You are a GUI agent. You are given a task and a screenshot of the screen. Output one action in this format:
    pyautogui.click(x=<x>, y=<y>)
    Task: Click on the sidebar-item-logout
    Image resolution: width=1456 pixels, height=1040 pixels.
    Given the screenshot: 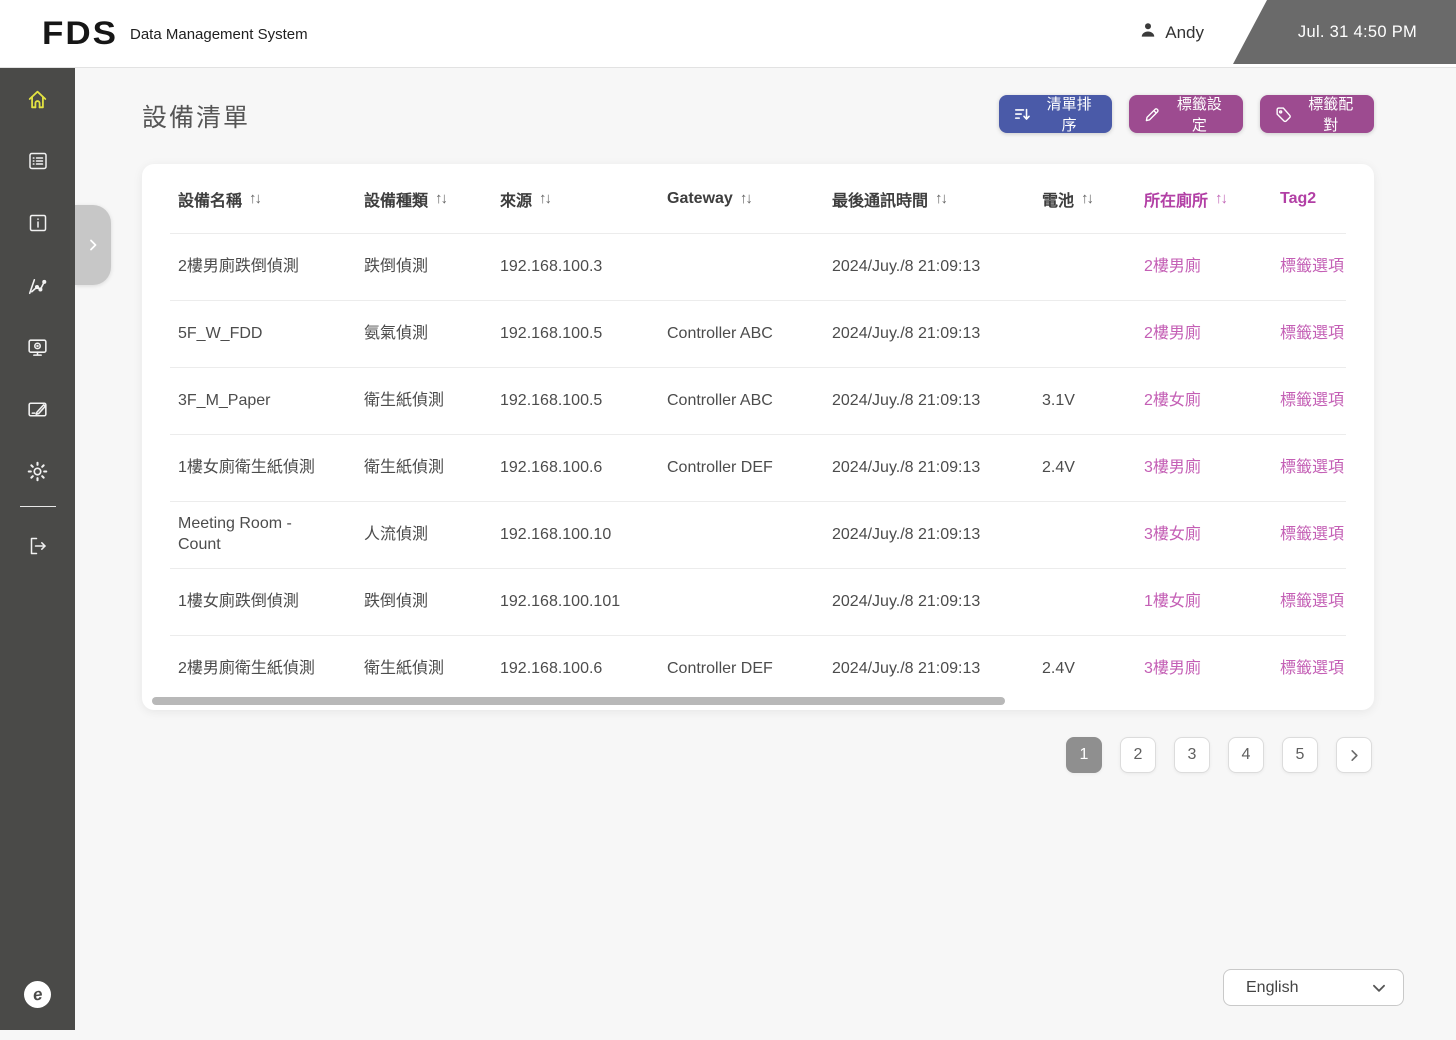 What is the action you would take?
    pyautogui.click(x=37, y=546)
    